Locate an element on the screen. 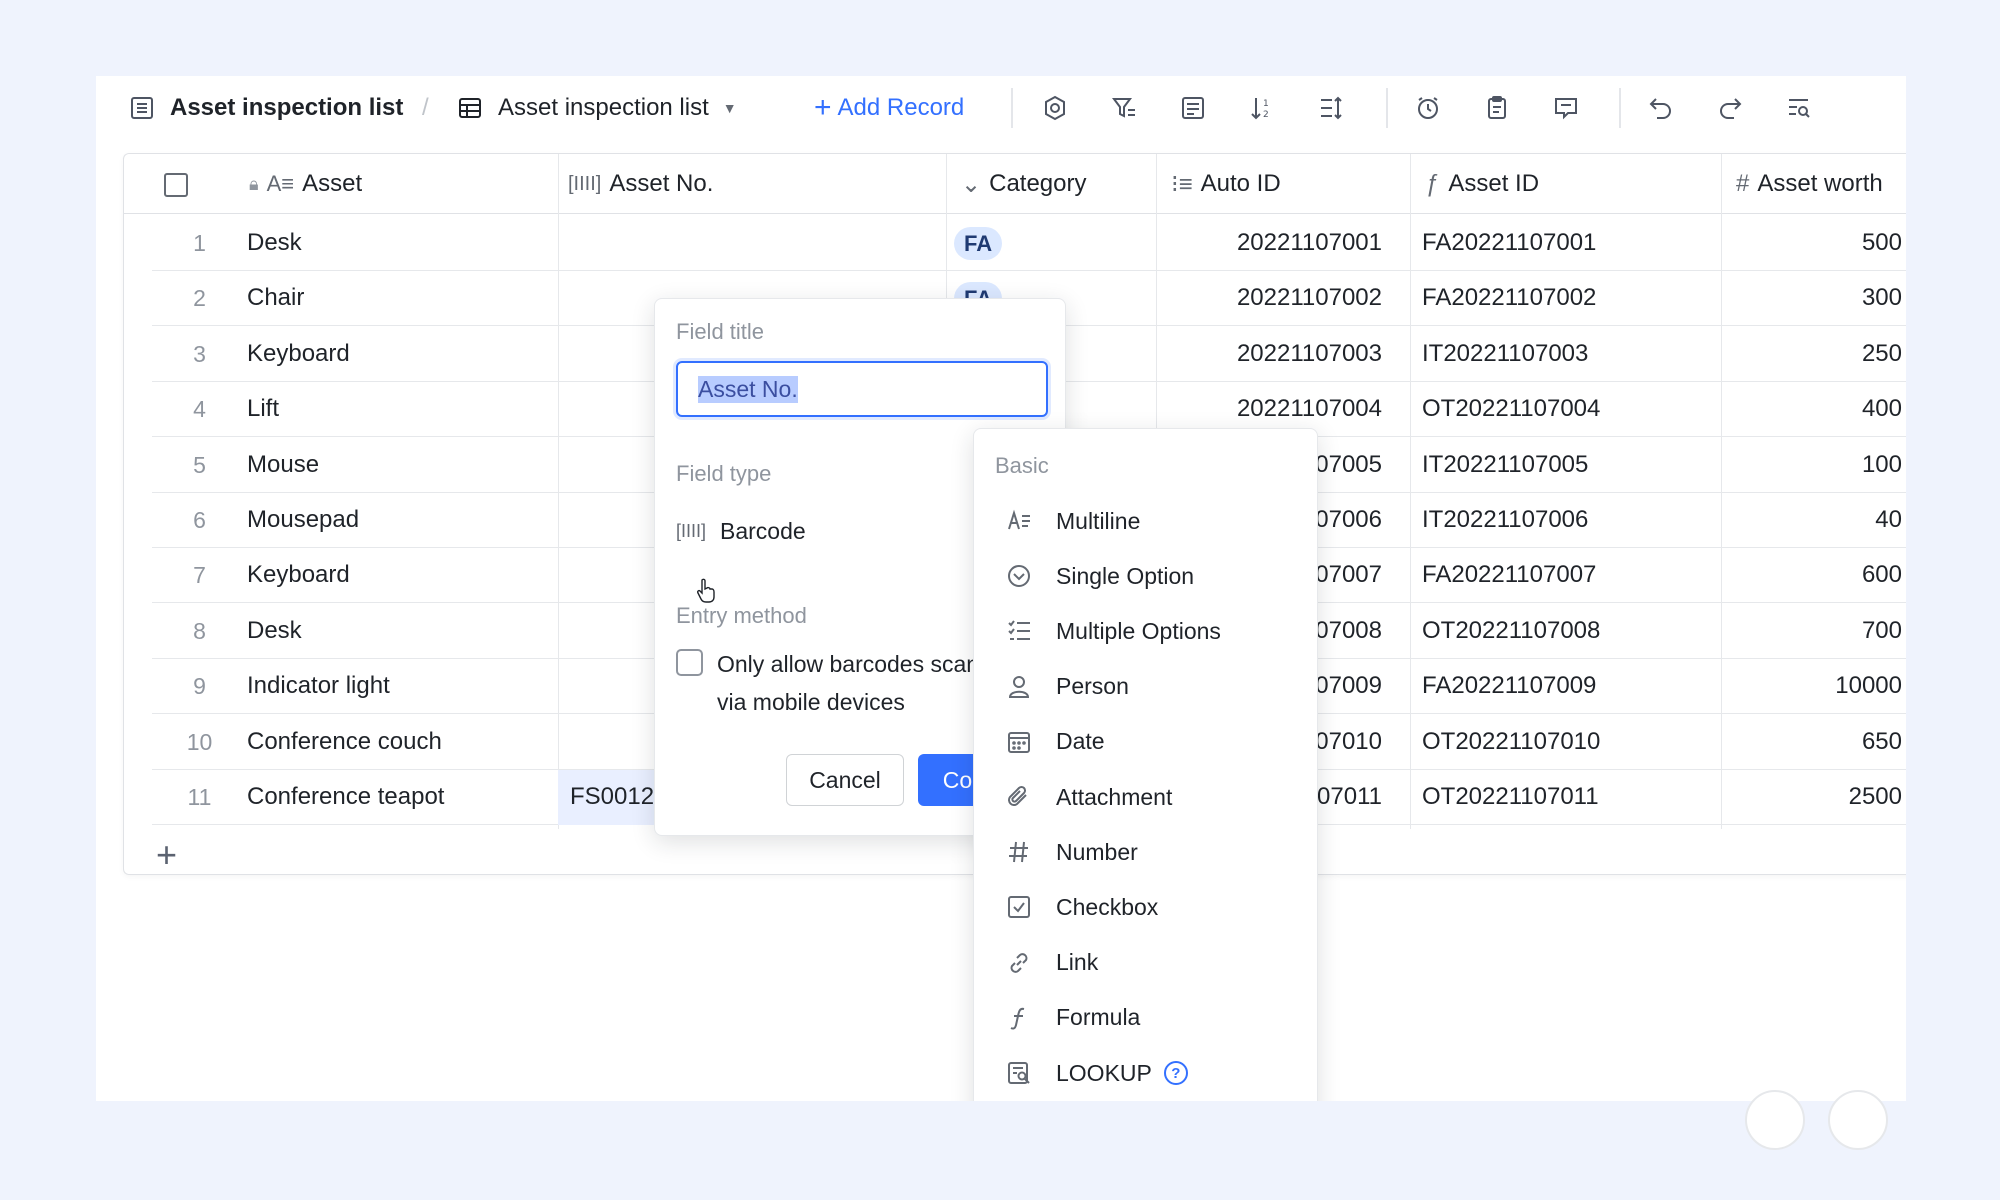 The width and height of the screenshot is (2000, 1200). column-label: Asset ID is located at coordinates (1494, 183).